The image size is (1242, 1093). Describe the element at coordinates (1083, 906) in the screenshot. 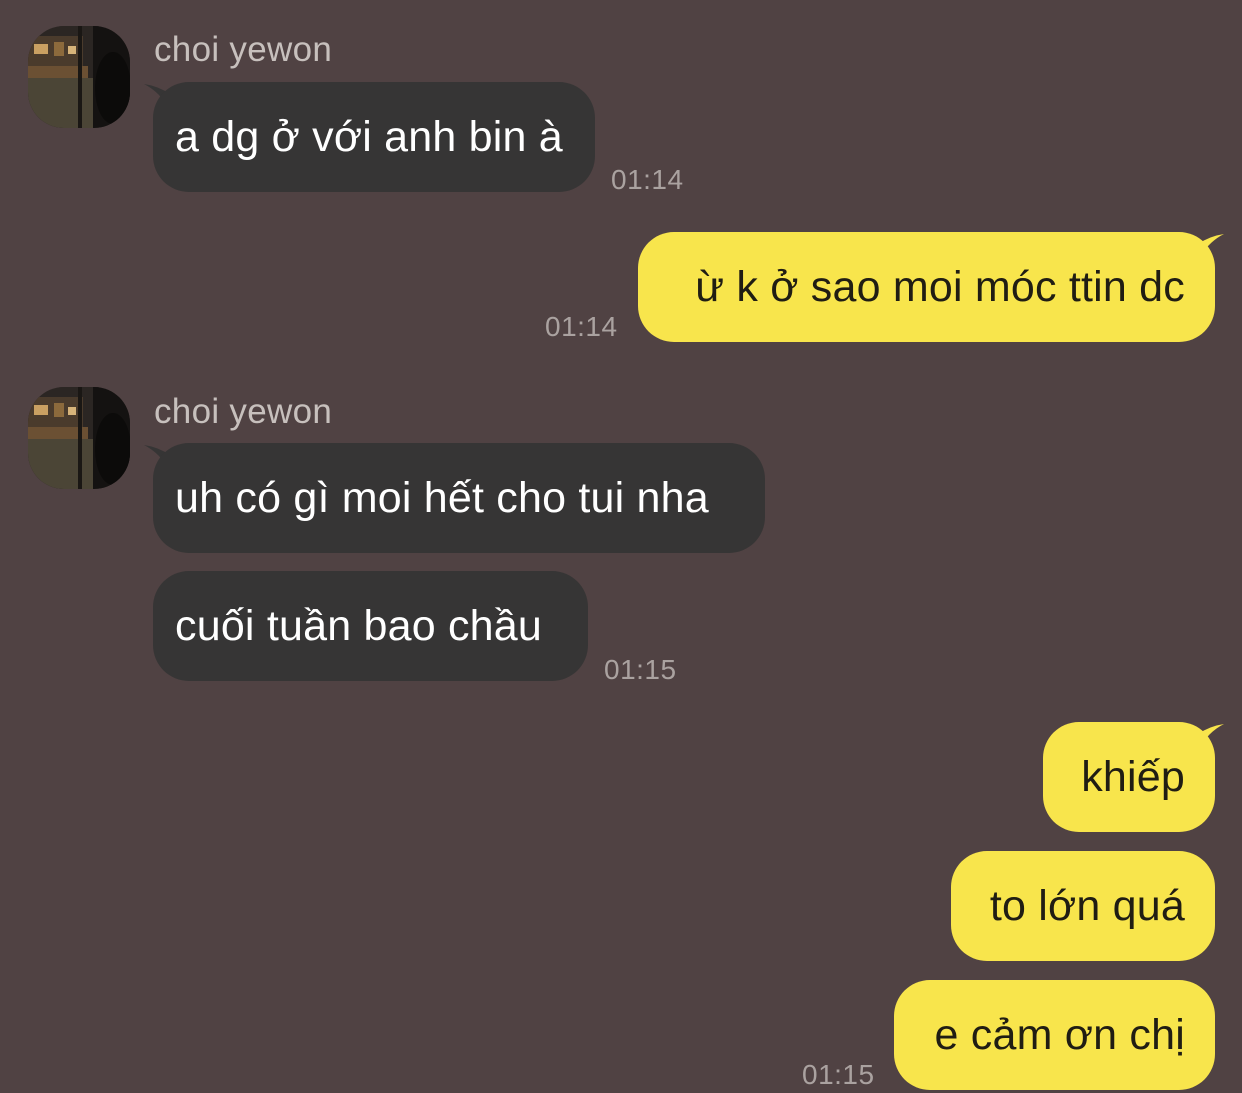

I see `outgoing-message-bubble: to lớn quá` at that location.